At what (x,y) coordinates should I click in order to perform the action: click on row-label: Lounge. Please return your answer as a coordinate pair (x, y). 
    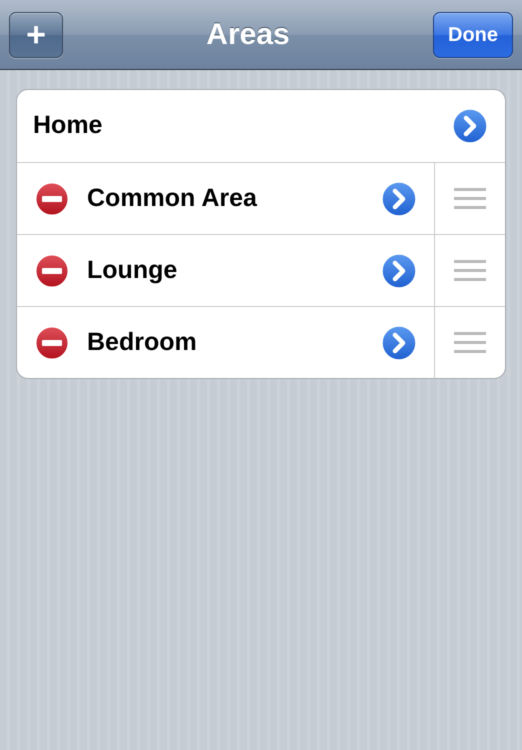
    Looking at the image, I should click on (132, 270).